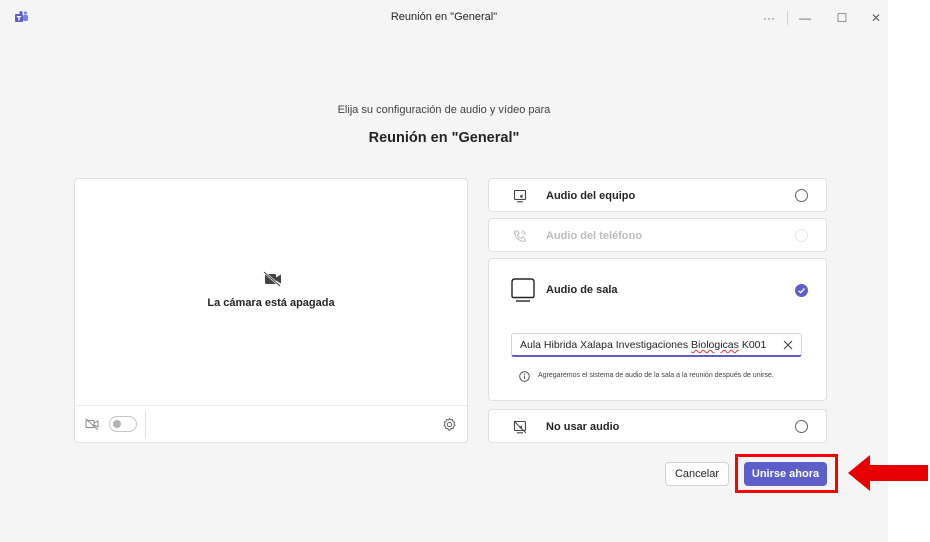  What do you see at coordinates (582, 290) in the screenshot?
I see `audio-option-label: Audio de sala` at bounding box center [582, 290].